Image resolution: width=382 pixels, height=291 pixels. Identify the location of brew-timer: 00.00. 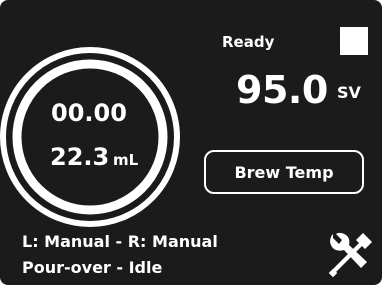
(89, 113).